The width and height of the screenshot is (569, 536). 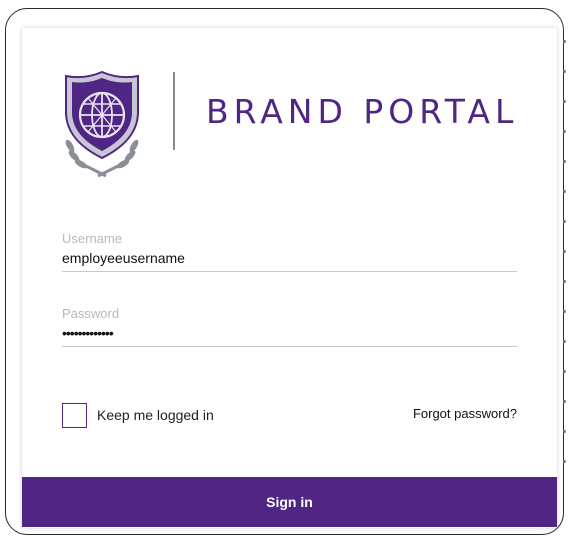 I want to click on shield-crest-icon, so click(x=102, y=124).